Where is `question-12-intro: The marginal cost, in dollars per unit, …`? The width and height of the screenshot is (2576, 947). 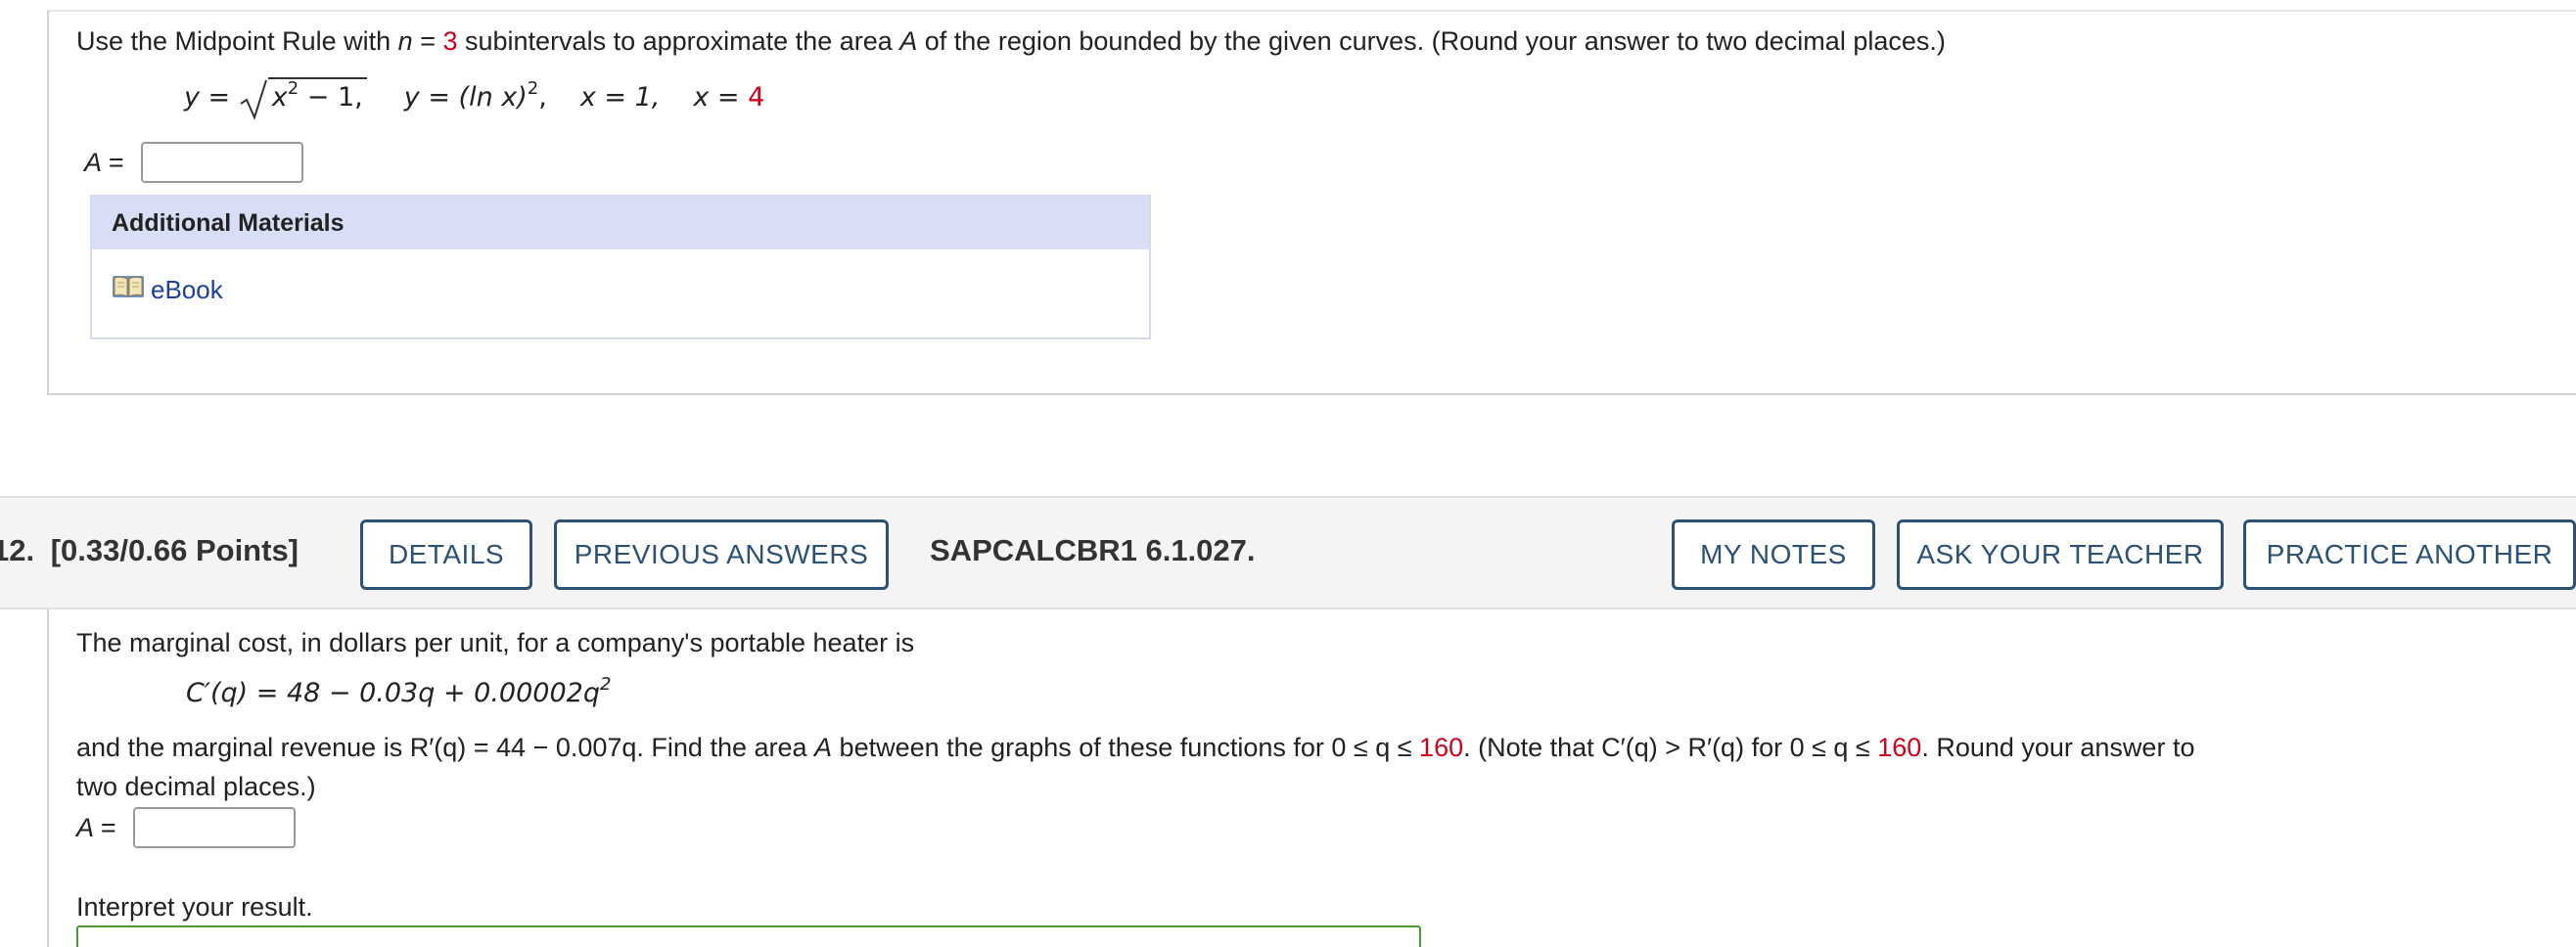 question-12-intro: The marginal cost, in dollars per unit, … is located at coordinates (495, 643).